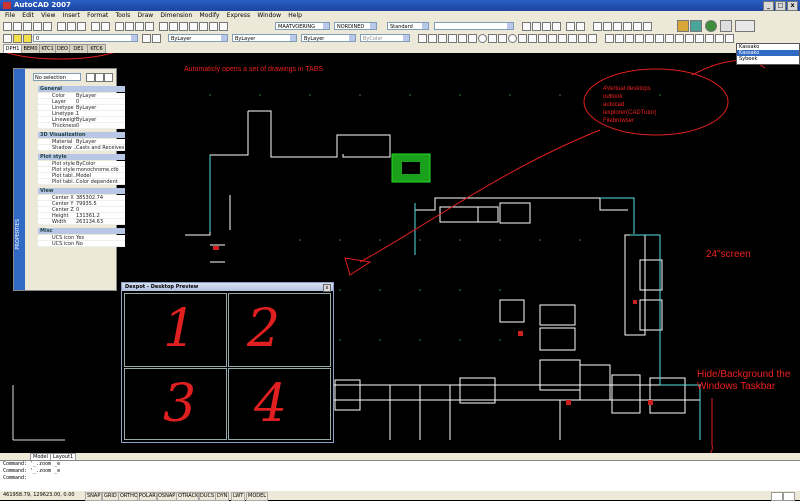 The image size is (800, 501). What do you see at coordinates (355, 26) in the screenshot?
I see `textstyle-combo: NORDINED` at bounding box center [355, 26].